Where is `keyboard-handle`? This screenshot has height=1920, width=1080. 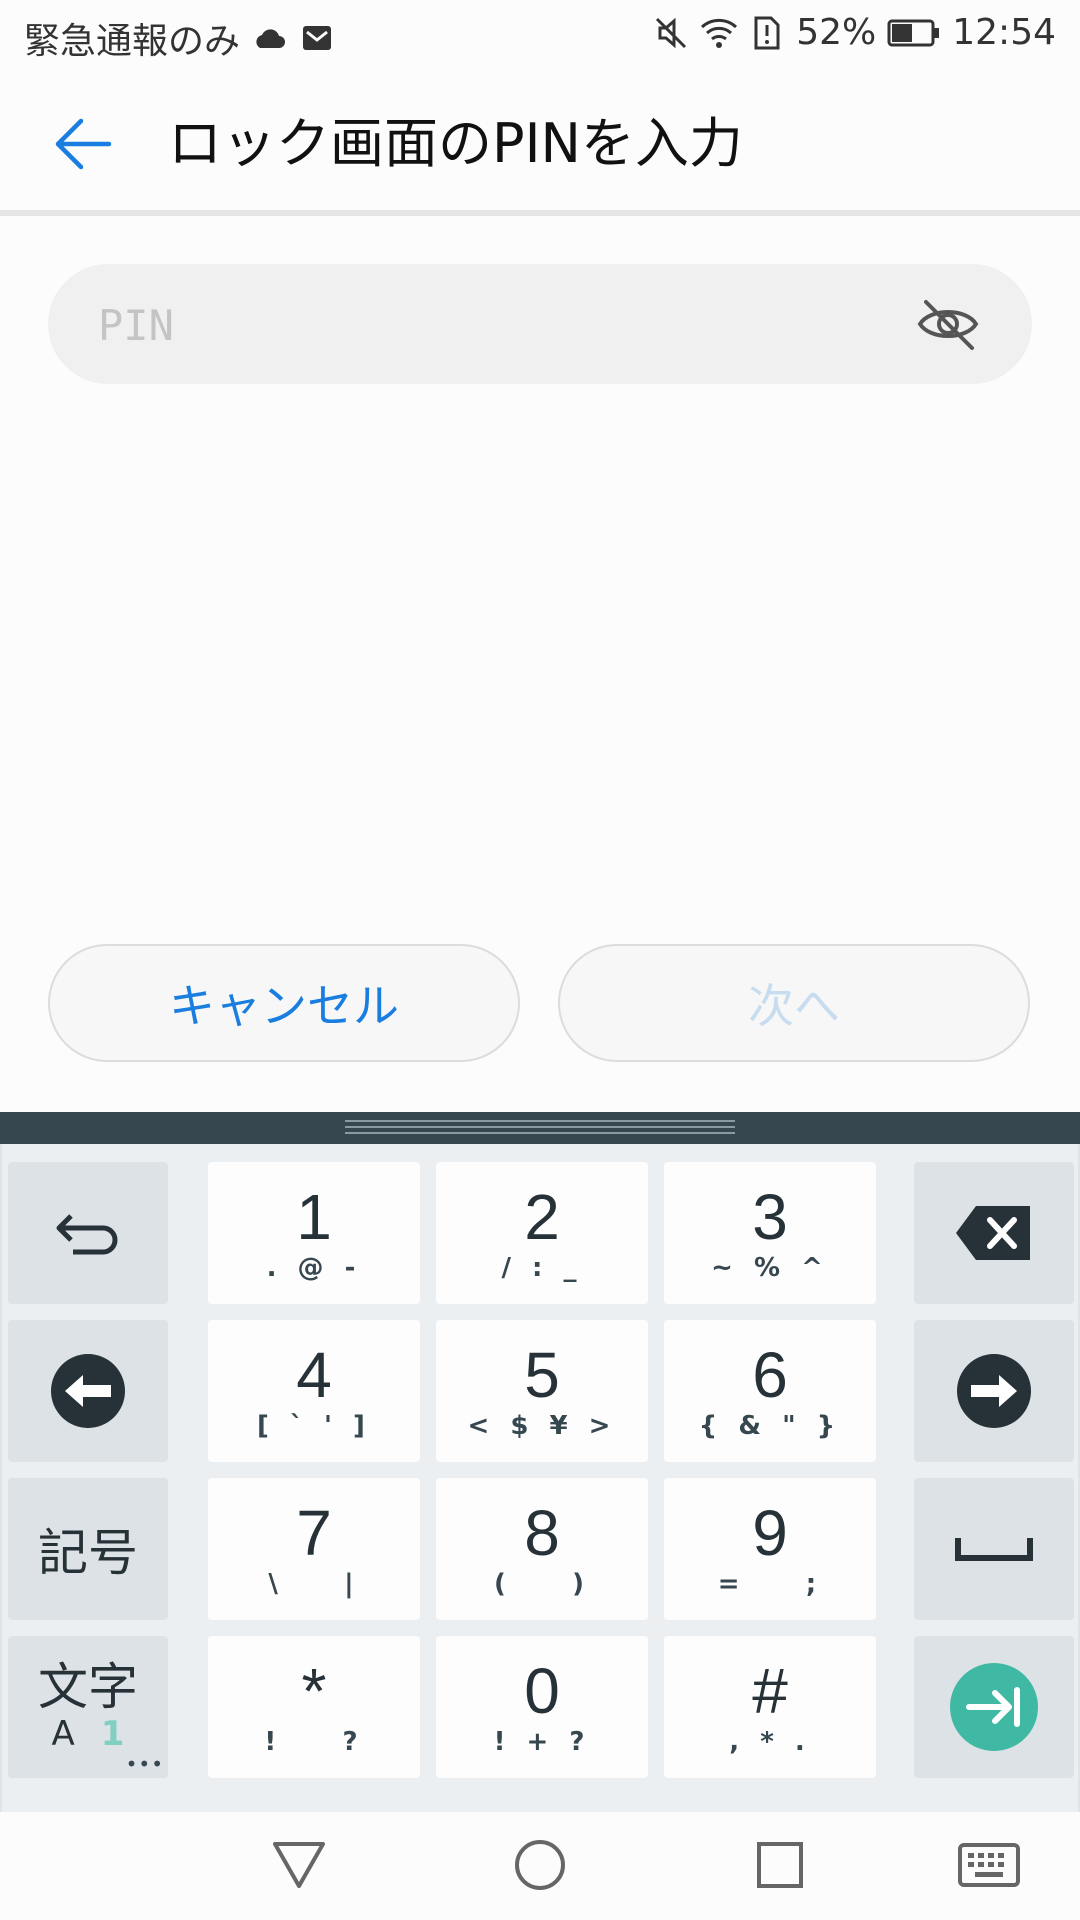
keyboard-handle is located at coordinates (540, 1128).